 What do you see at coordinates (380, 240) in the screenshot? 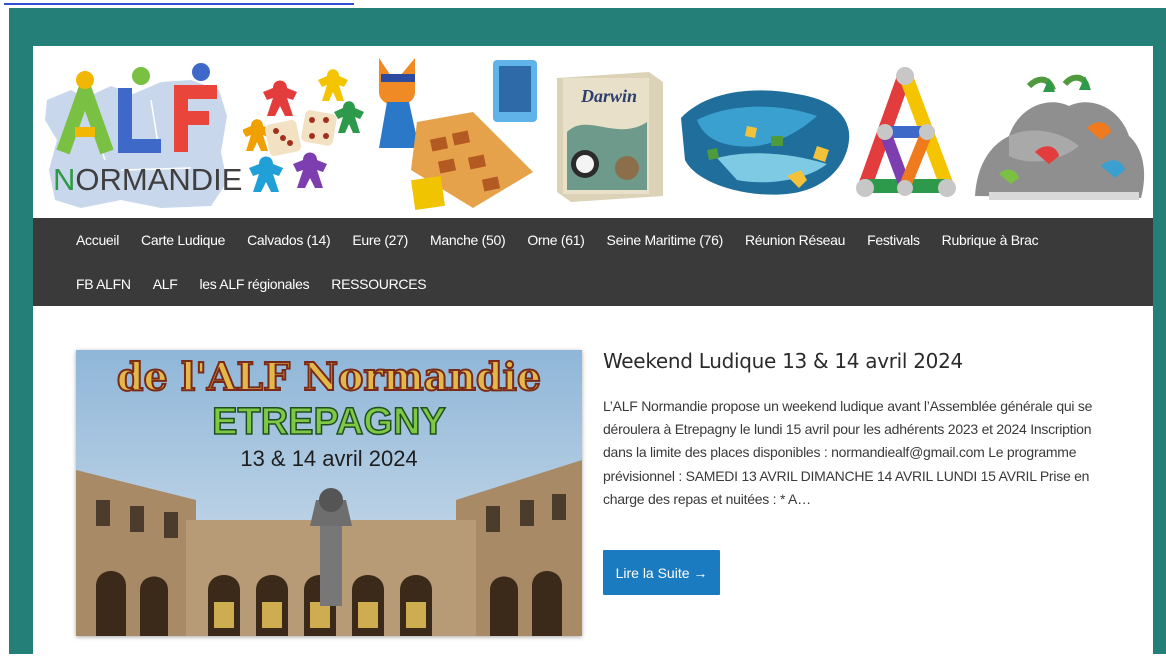
I see `nav-item-eure: Eure (27)` at bounding box center [380, 240].